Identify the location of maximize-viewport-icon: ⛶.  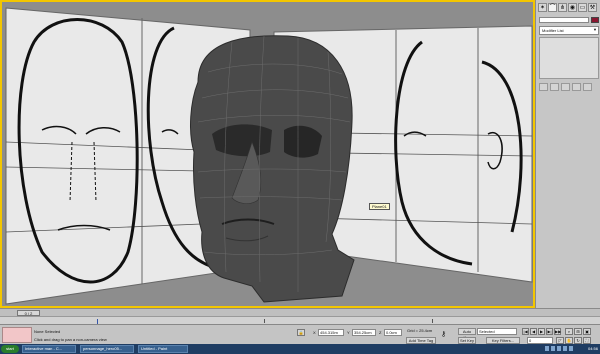
(587, 340).